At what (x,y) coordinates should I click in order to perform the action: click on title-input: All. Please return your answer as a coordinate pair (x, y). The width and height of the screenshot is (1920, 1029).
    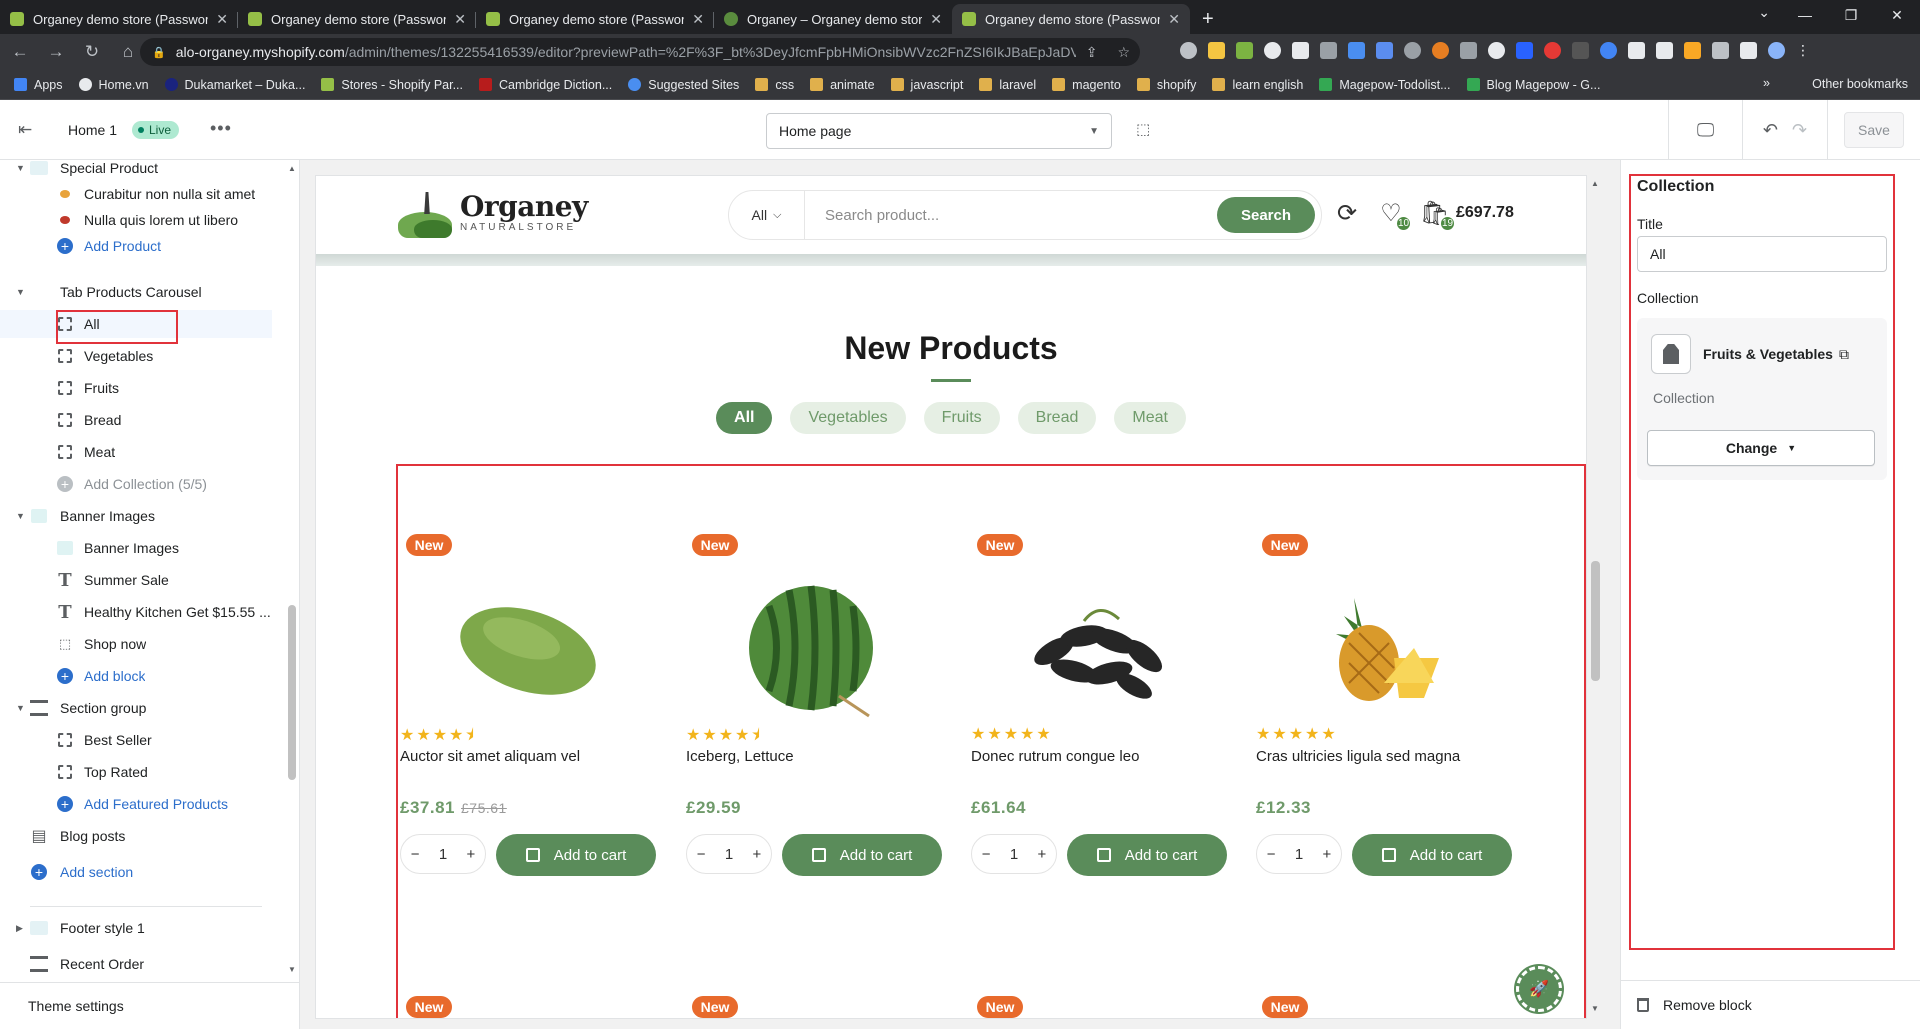
    Looking at the image, I should click on (1762, 254).